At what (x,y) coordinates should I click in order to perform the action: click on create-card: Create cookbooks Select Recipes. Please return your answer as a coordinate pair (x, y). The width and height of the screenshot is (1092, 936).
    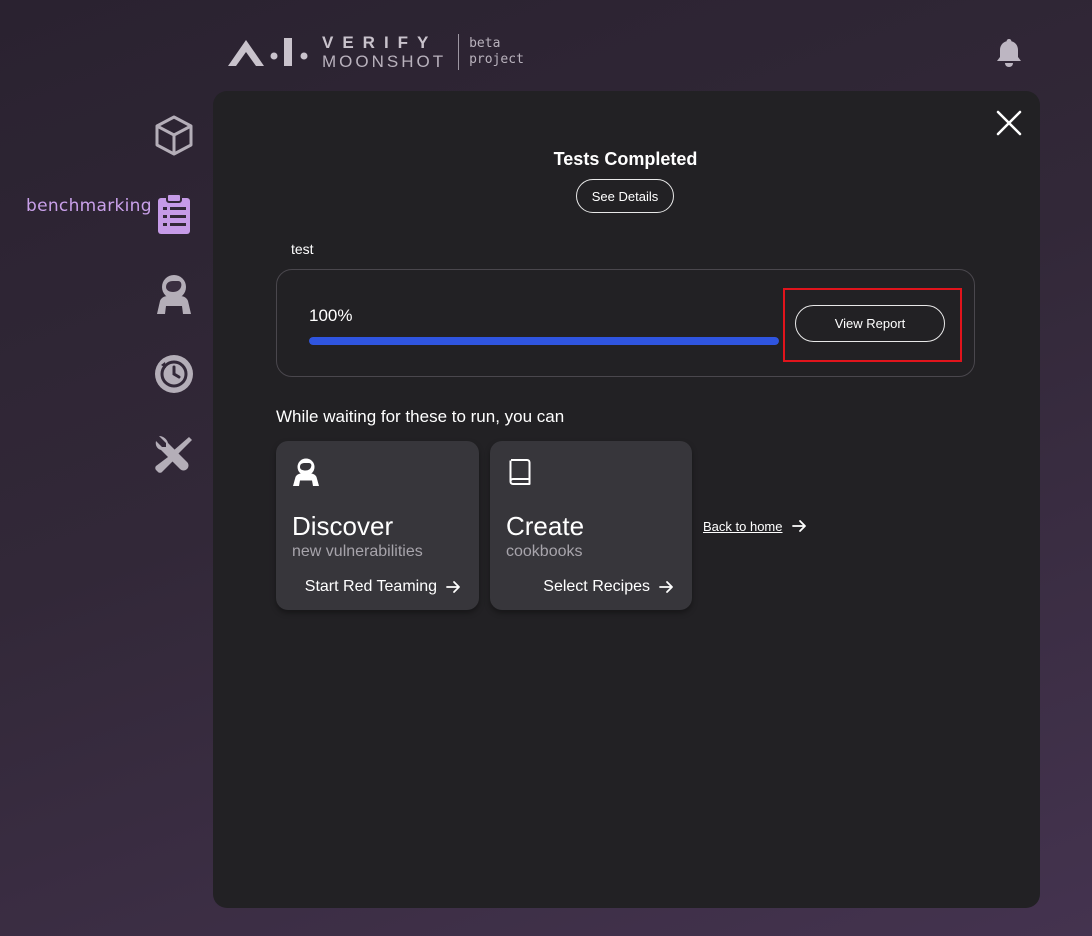
    Looking at the image, I should click on (591, 525).